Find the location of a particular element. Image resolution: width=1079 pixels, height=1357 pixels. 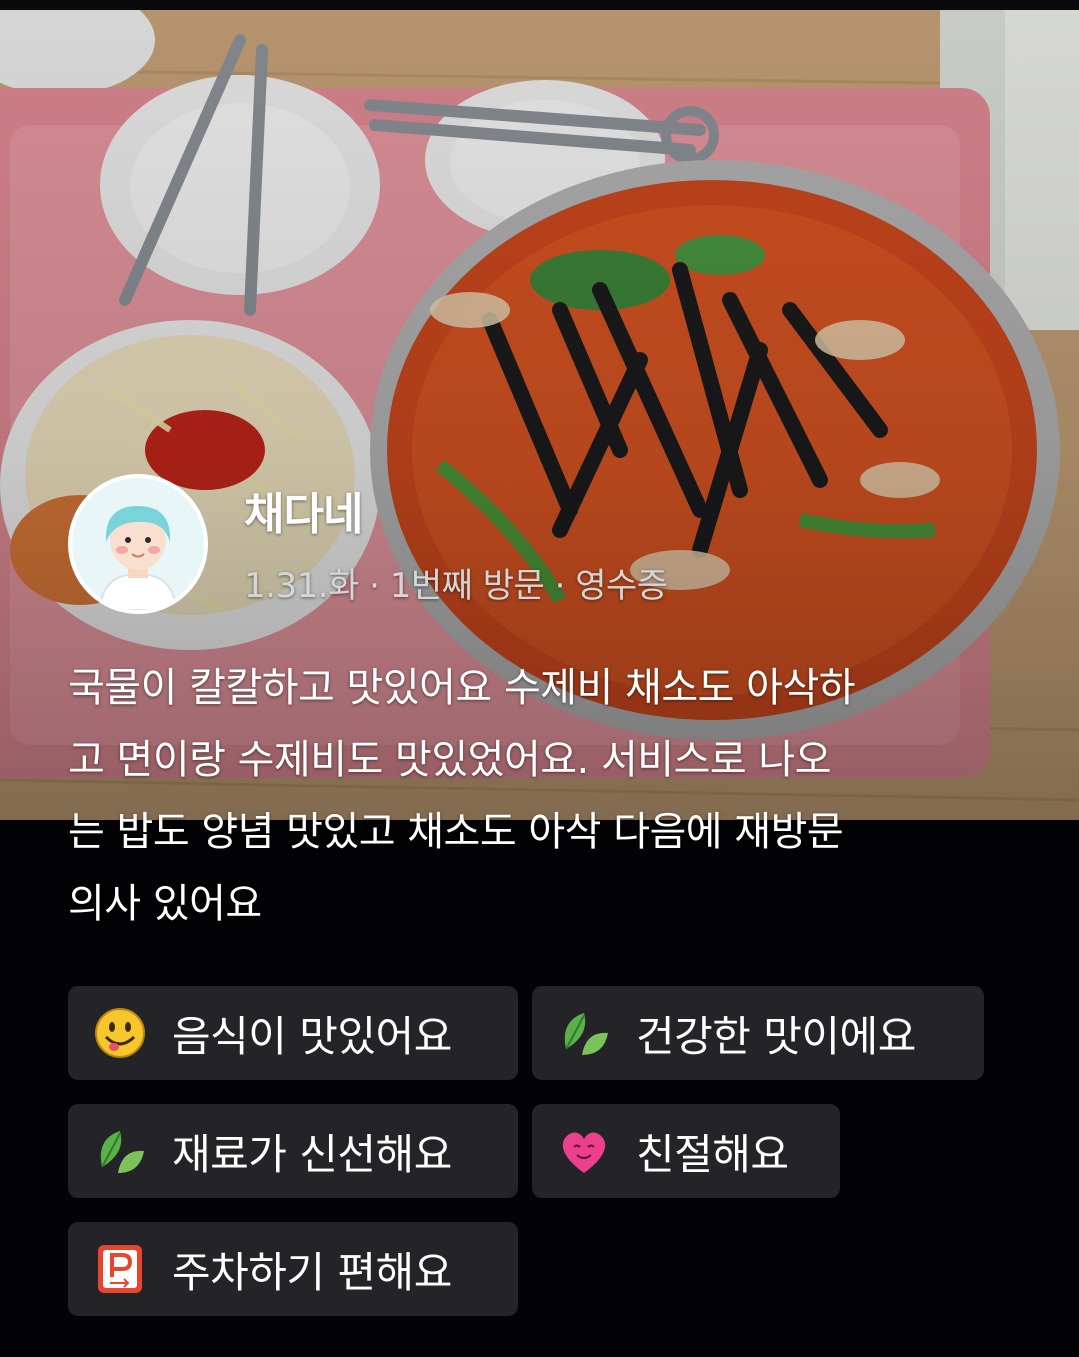

tag-label: 주차하기 편해요 is located at coordinates (312, 1272).